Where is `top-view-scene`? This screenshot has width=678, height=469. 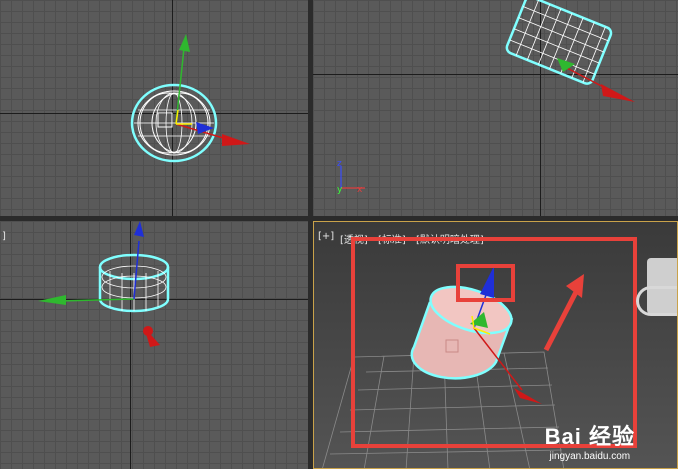
top-view-scene is located at coordinates (190, 98).